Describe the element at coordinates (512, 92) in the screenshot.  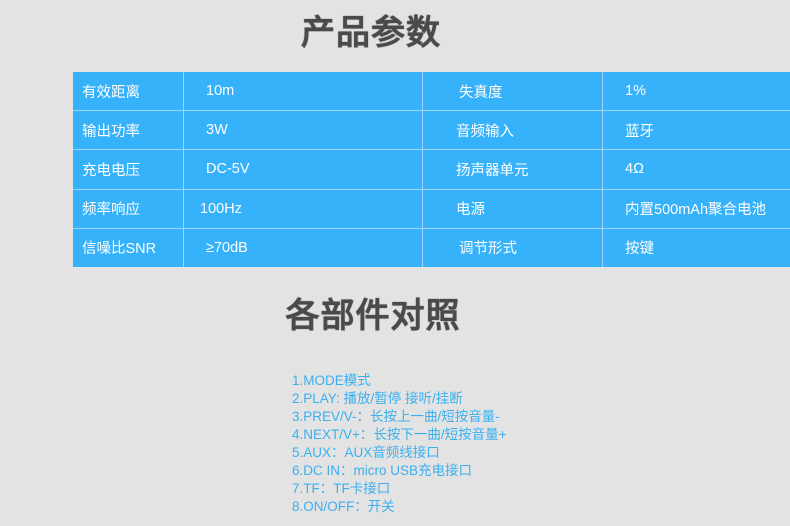
I see `spec-label: 失真度` at that location.